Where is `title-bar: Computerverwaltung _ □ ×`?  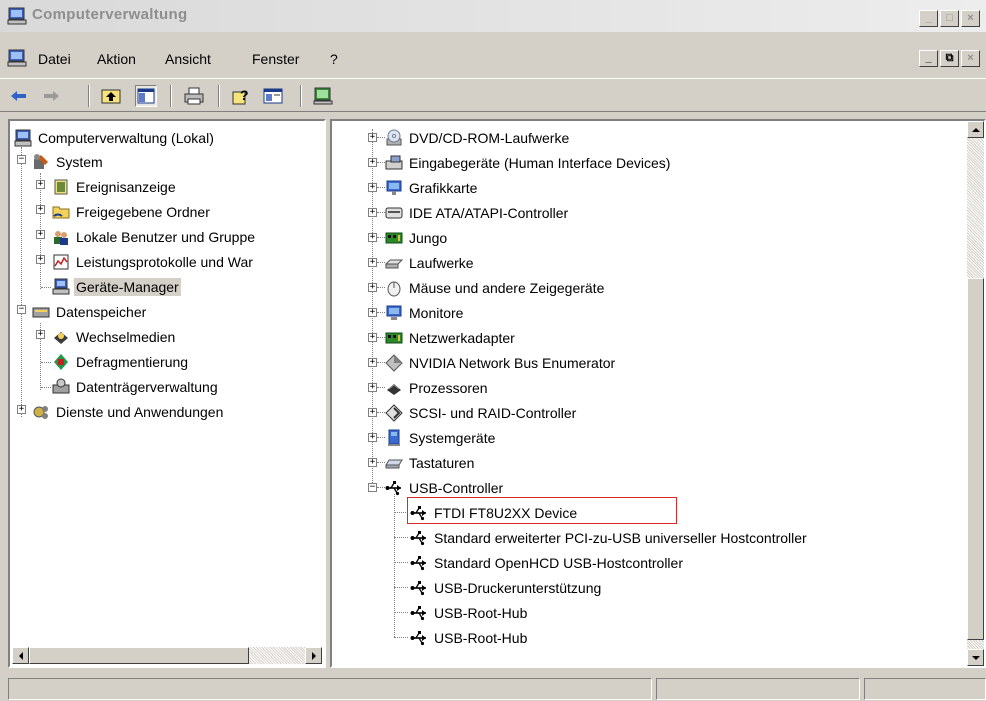 title-bar: Computerverwaltung _ □ × is located at coordinates (493, 16).